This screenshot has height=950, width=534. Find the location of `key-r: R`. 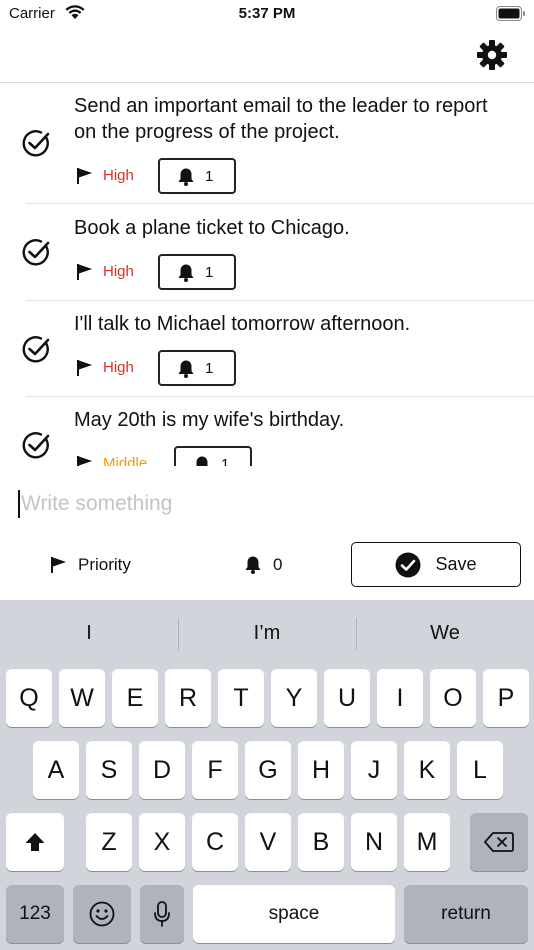

key-r: R is located at coordinates (188, 698).